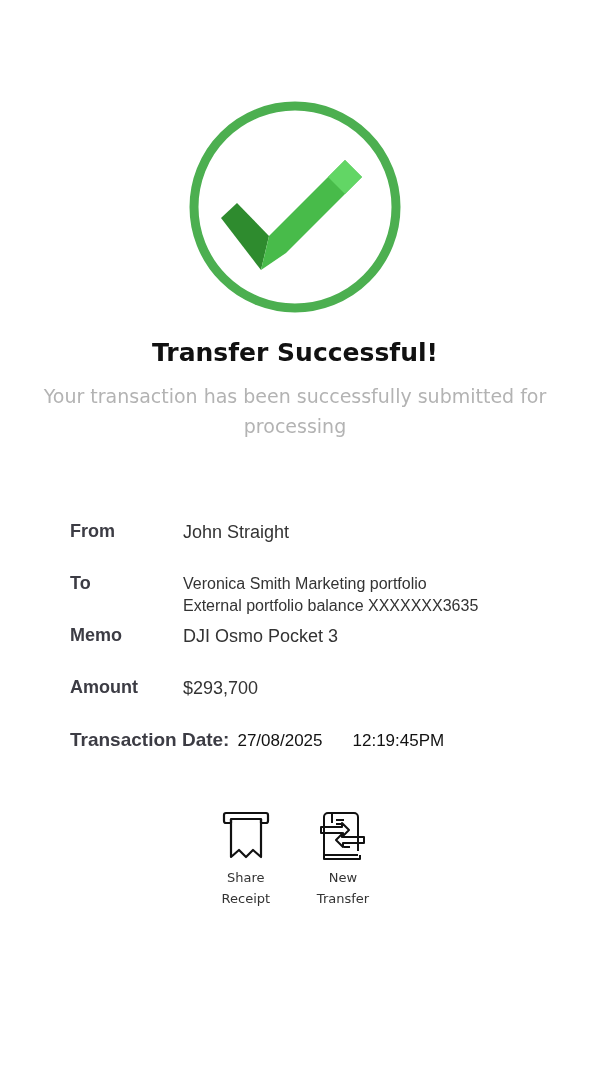 The height and width of the screenshot is (1067, 590). What do you see at coordinates (295, 411) in the screenshot?
I see `success-message: Your transaction has been successfully submitted for processing` at bounding box center [295, 411].